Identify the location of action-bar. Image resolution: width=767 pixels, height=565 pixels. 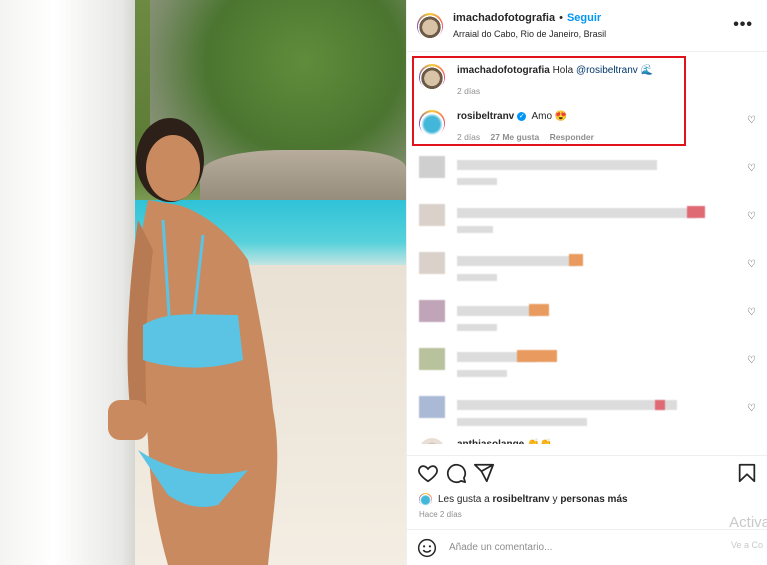
(587, 472).